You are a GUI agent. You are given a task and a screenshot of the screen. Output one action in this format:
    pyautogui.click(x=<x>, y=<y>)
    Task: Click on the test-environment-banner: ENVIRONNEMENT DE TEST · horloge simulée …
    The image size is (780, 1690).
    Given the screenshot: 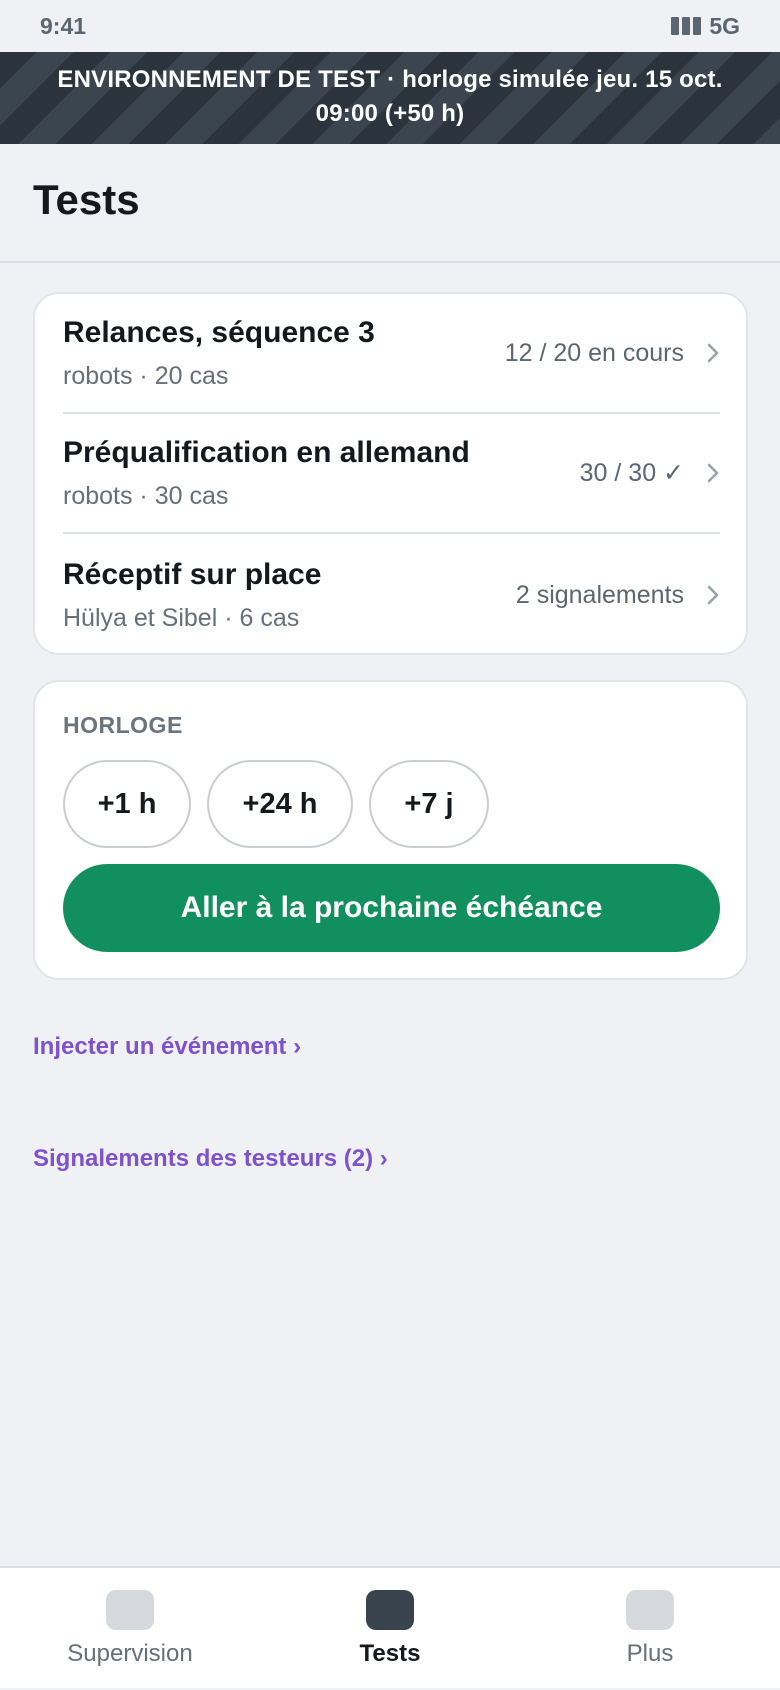 What is the action you would take?
    pyautogui.click(x=390, y=98)
    